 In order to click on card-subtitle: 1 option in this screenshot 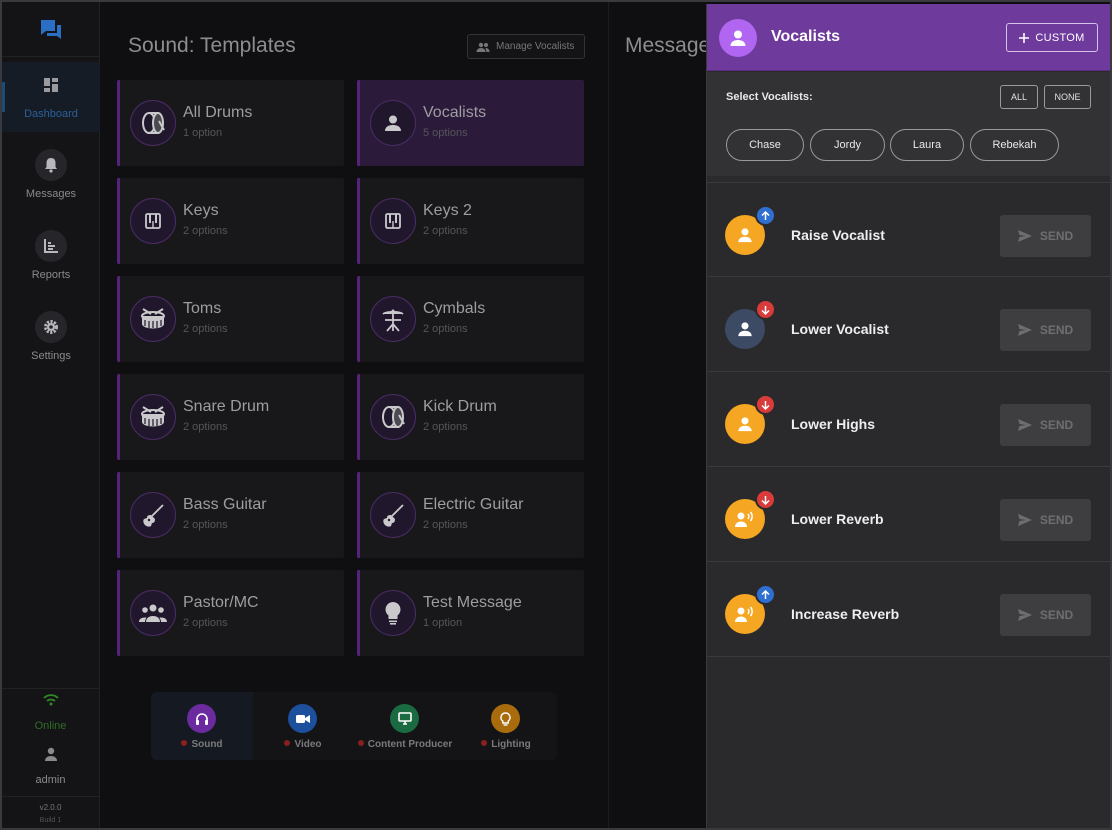, I will do `click(443, 623)`.